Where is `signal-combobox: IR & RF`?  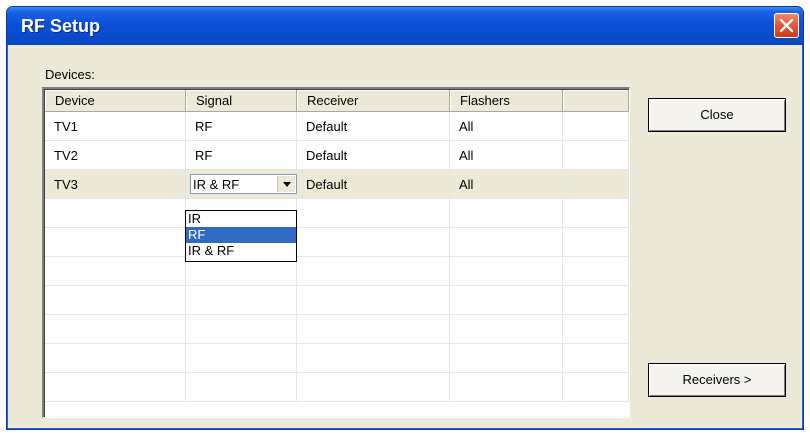
signal-combobox: IR & RF is located at coordinates (243, 184).